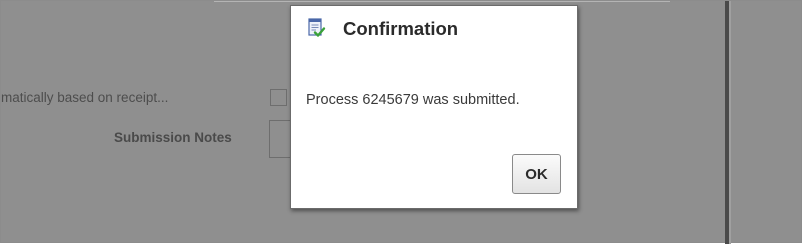  I want to click on panel-splitter-highlight, so click(730, 122).